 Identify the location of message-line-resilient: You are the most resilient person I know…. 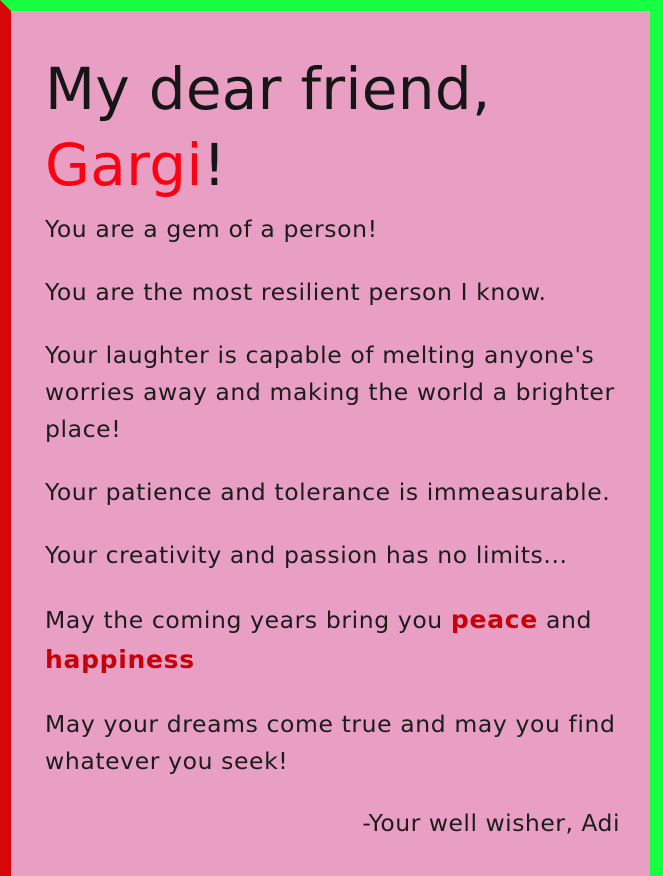
(296, 292).